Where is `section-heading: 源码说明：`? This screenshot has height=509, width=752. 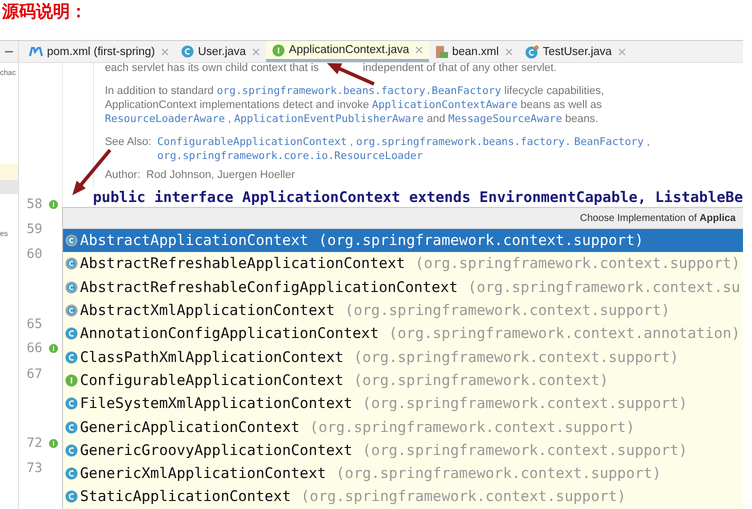 section-heading: 源码说明： is located at coordinates (44, 12).